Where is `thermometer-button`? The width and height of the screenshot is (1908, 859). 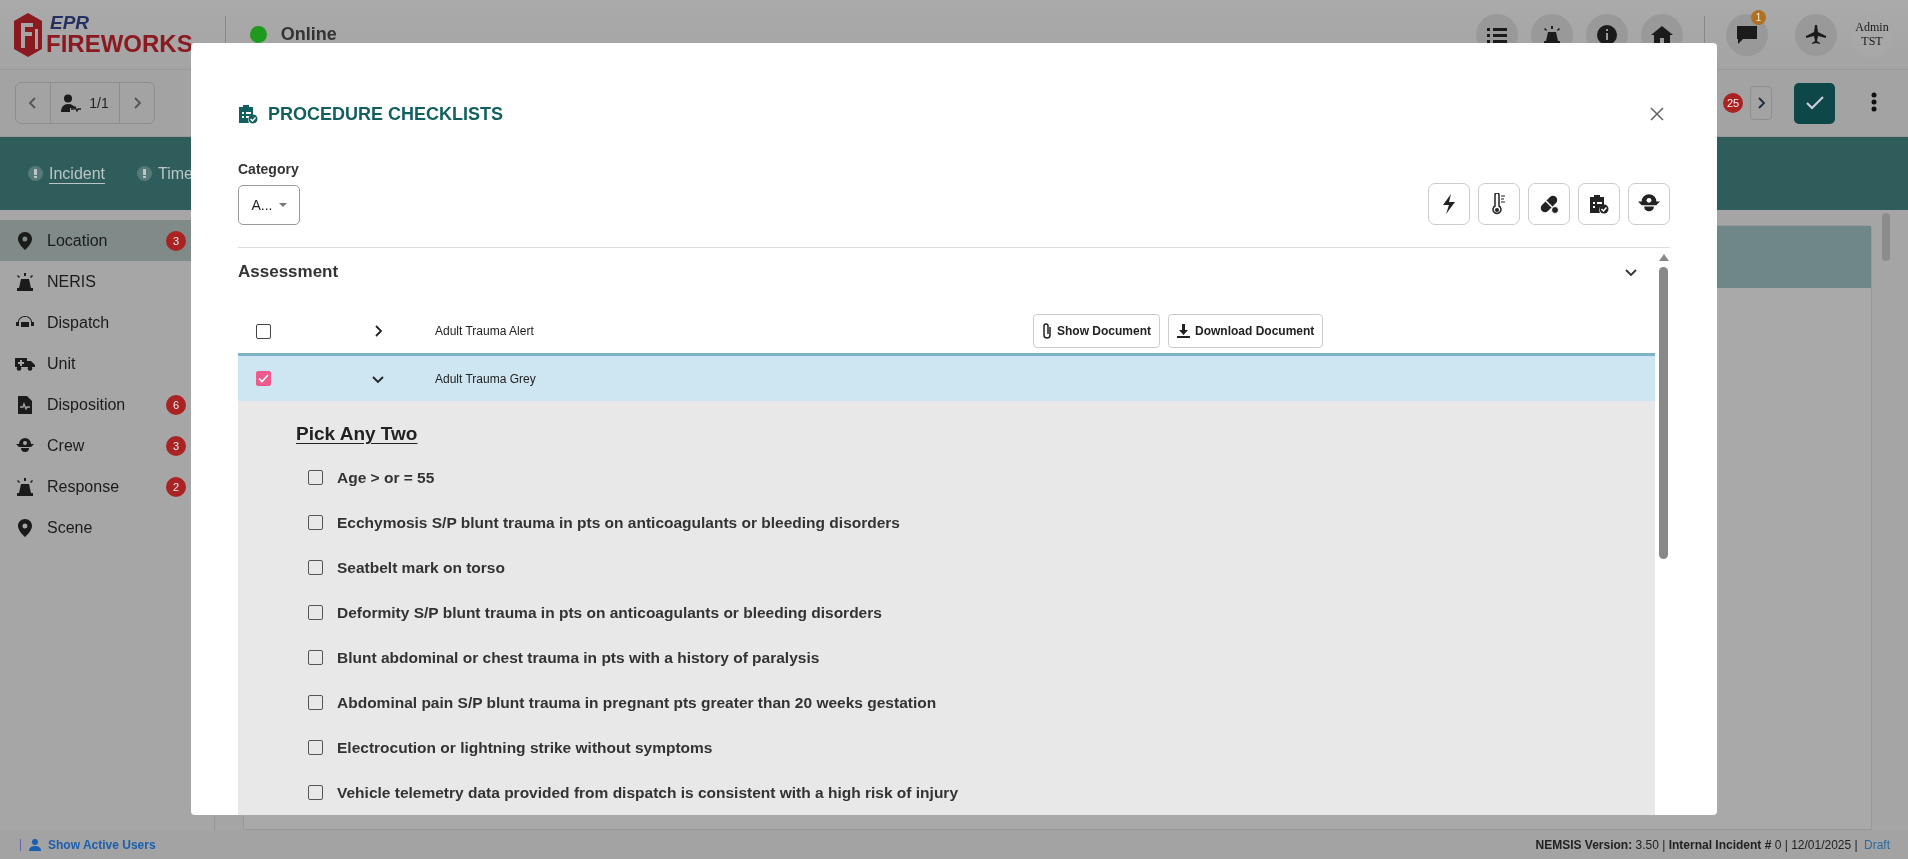 thermometer-button is located at coordinates (1499, 204).